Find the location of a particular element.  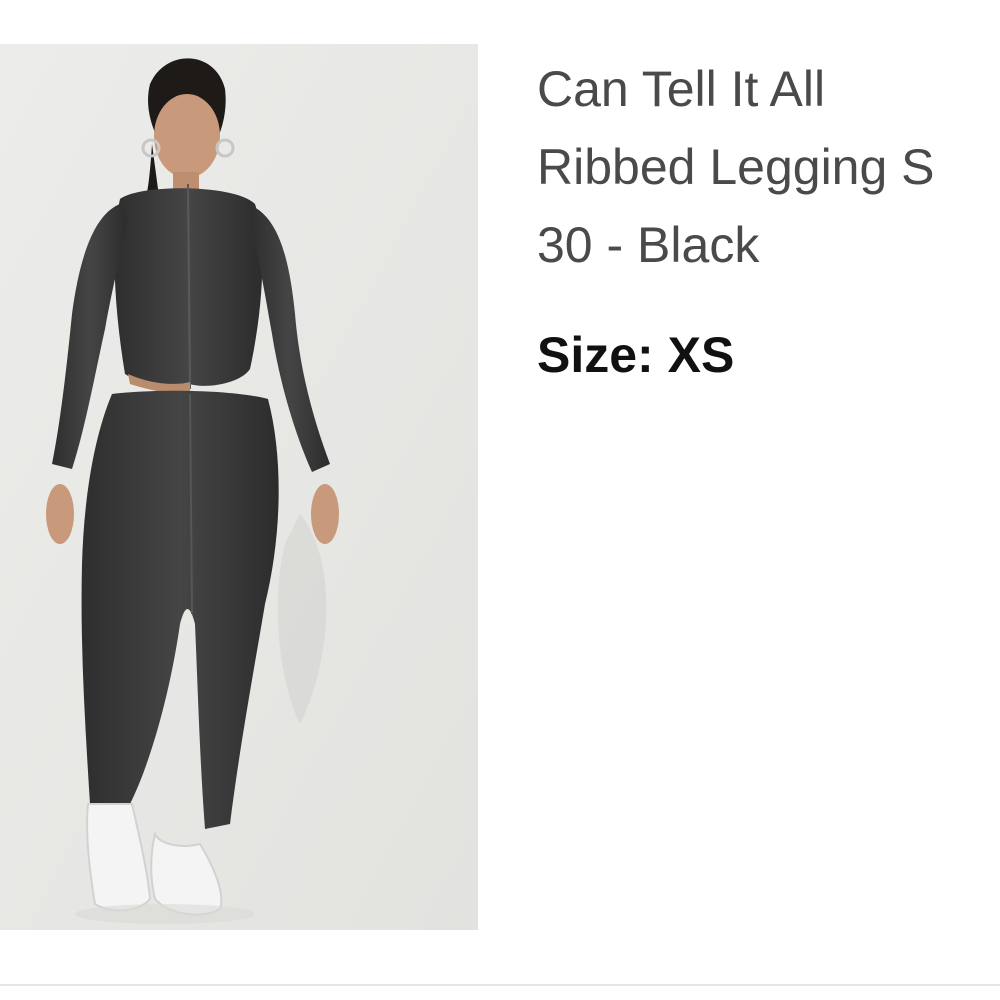

product-title-line: Ribbed Legging S is located at coordinates (736, 167).